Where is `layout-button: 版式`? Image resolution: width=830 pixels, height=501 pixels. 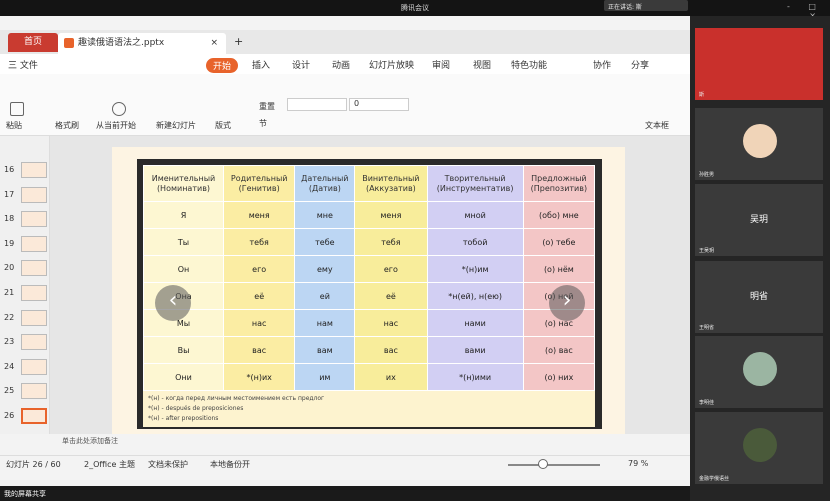
layout-button: 版式 is located at coordinates (223, 125).